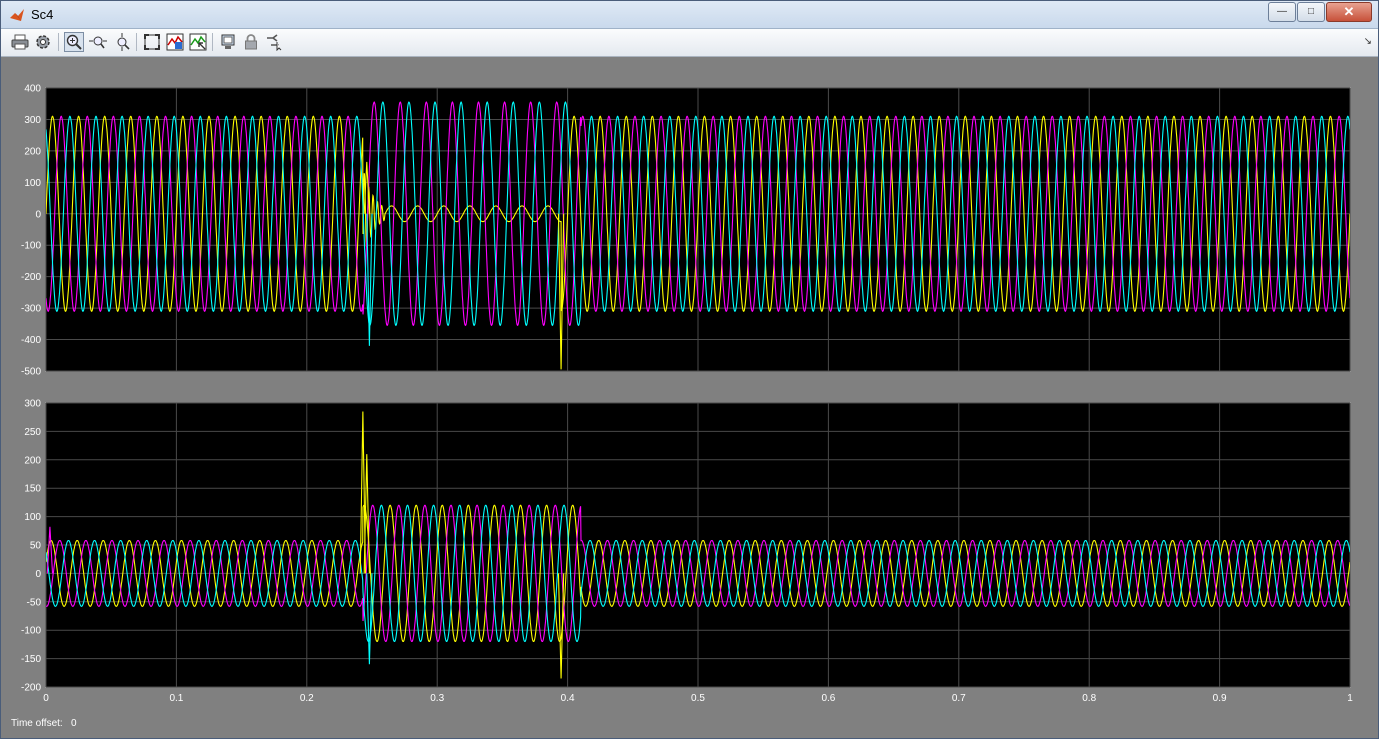 Image resolution: width=1379 pixels, height=739 pixels. What do you see at coordinates (175, 42) in the screenshot?
I see `save-axes-icon` at bounding box center [175, 42].